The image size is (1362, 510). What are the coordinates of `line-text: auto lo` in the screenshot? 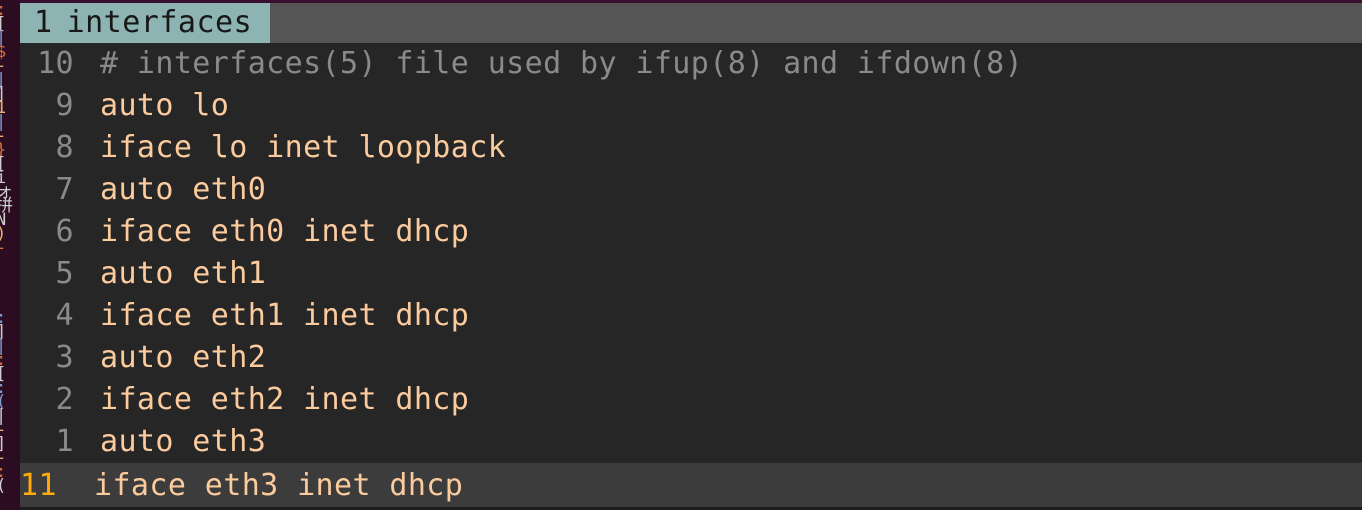 It's located at (165, 105).